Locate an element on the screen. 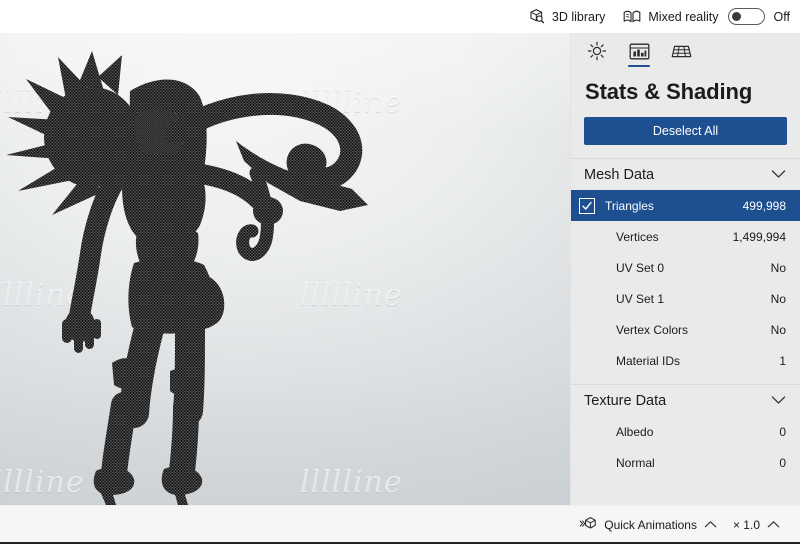  row-value: 1 is located at coordinates (782, 360).